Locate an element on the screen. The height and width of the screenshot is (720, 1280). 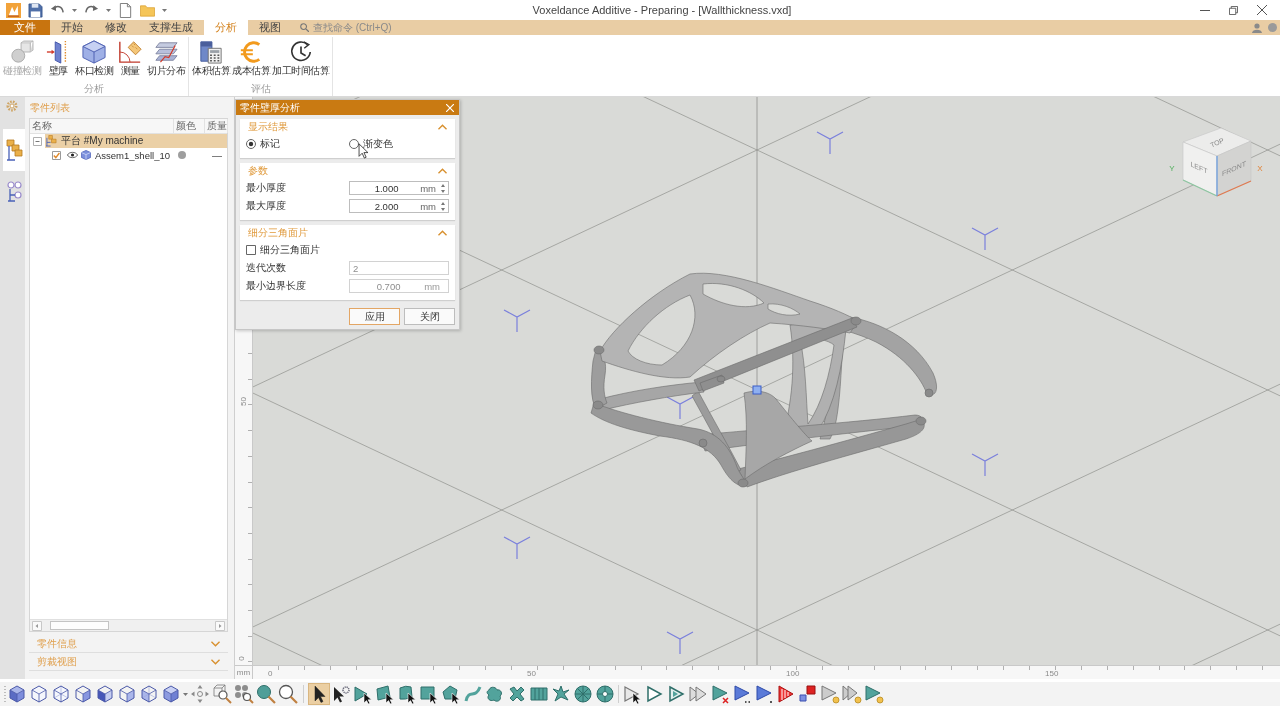
double-triangle-bulb-icon is located at coordinates (852, 694).